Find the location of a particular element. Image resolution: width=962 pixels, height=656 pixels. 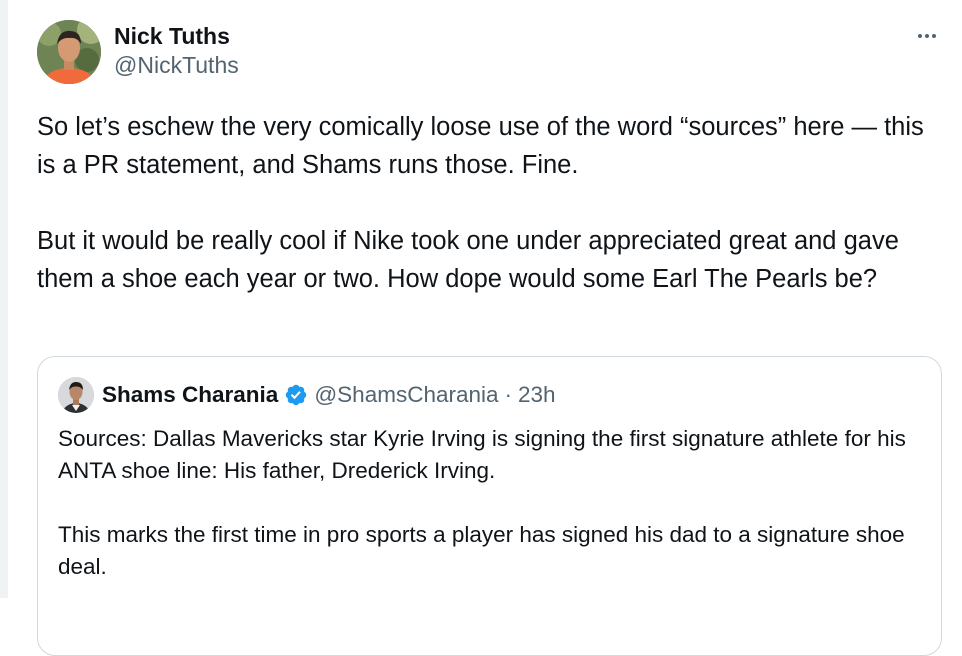

author-avatar is located at coordinates (69, 52).